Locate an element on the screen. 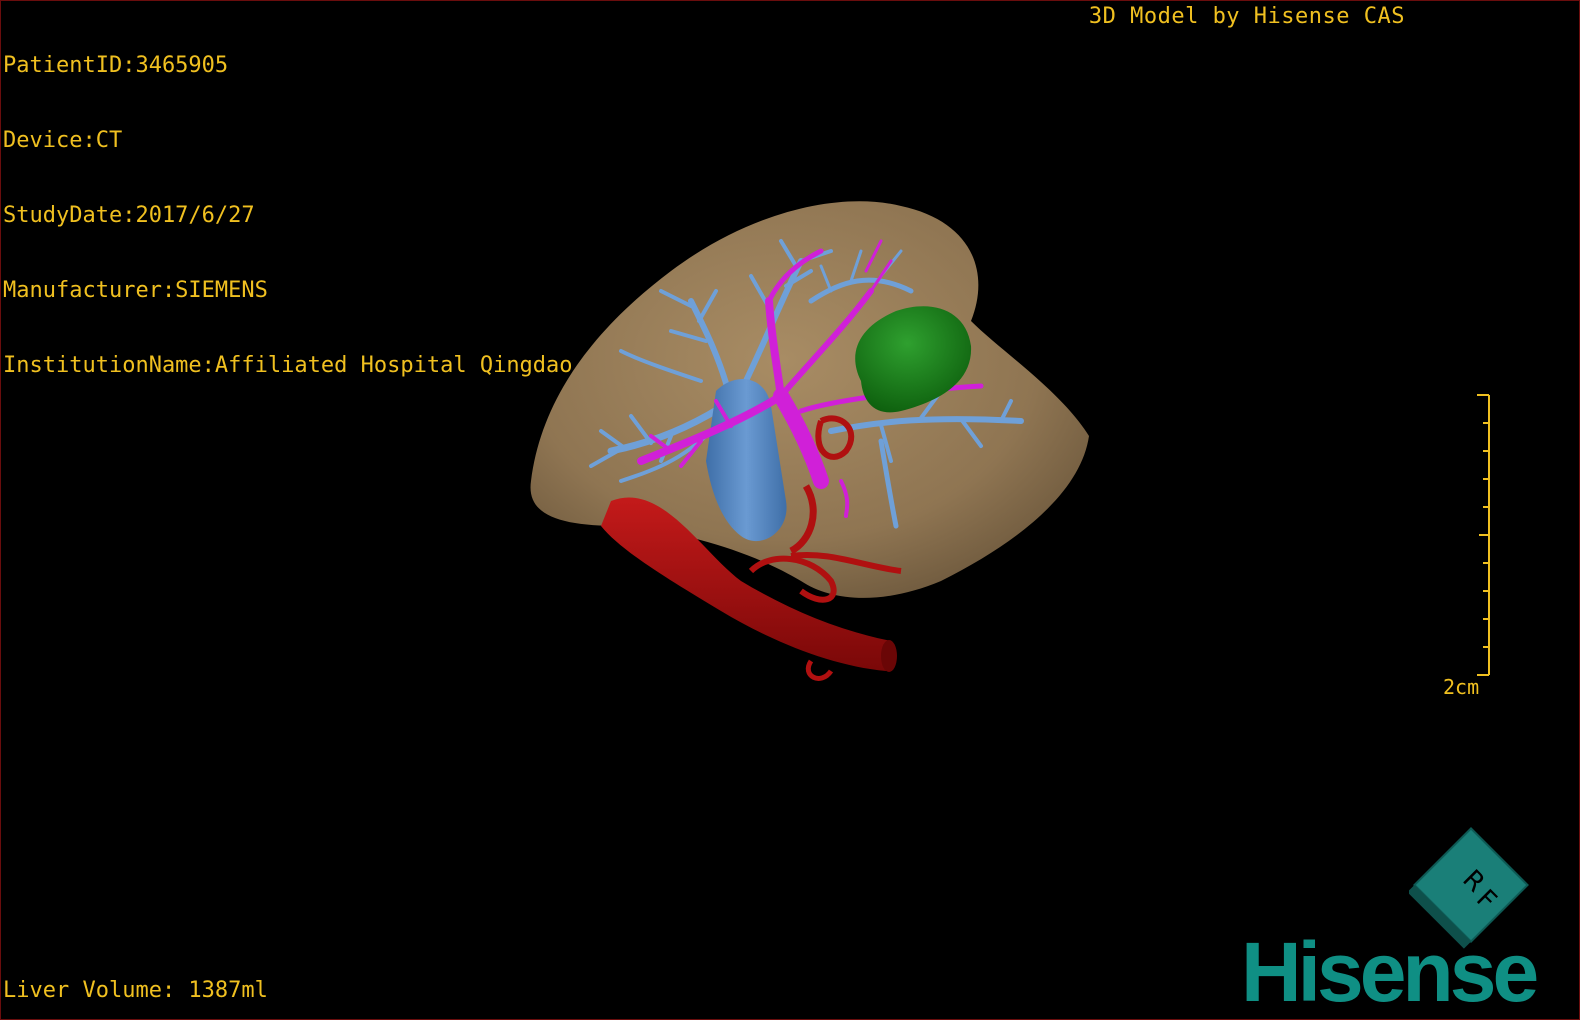  scale-bar is located at coordinates (1483, 535).